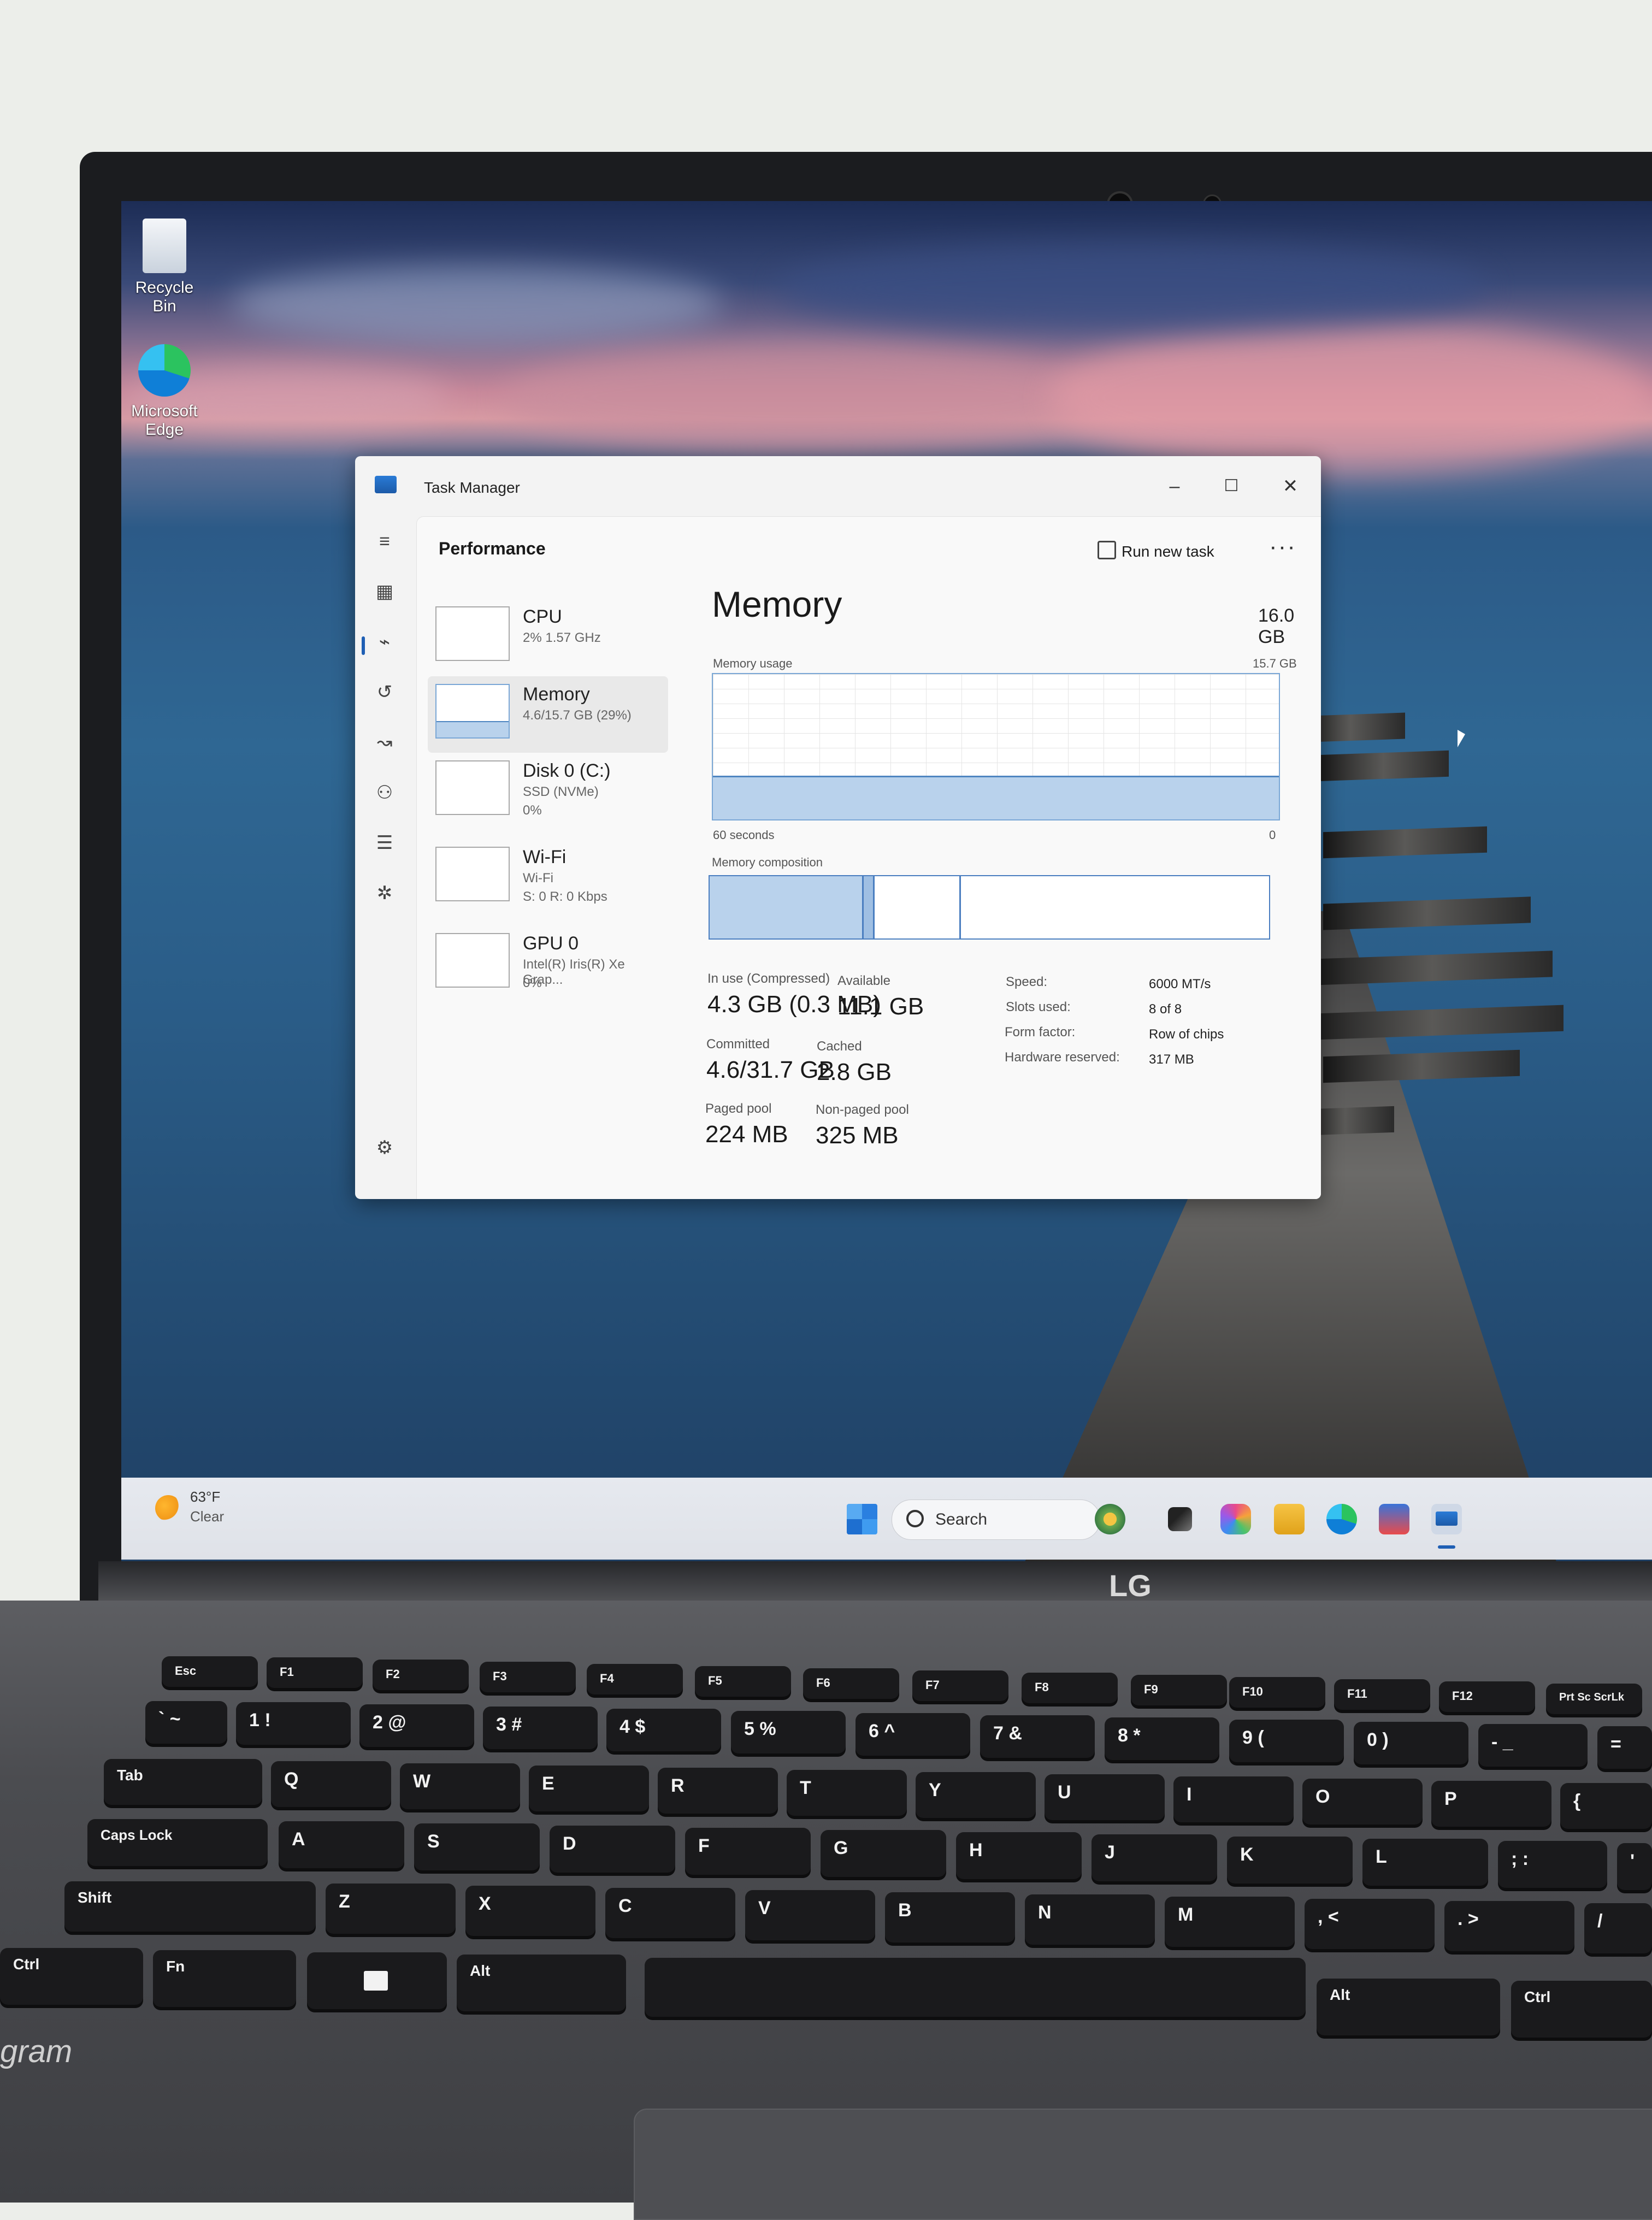  What do you see at coordinates (528, 1677) in the screenshot?
I see `key-f3: F3` at bounding box center [528, 1677].